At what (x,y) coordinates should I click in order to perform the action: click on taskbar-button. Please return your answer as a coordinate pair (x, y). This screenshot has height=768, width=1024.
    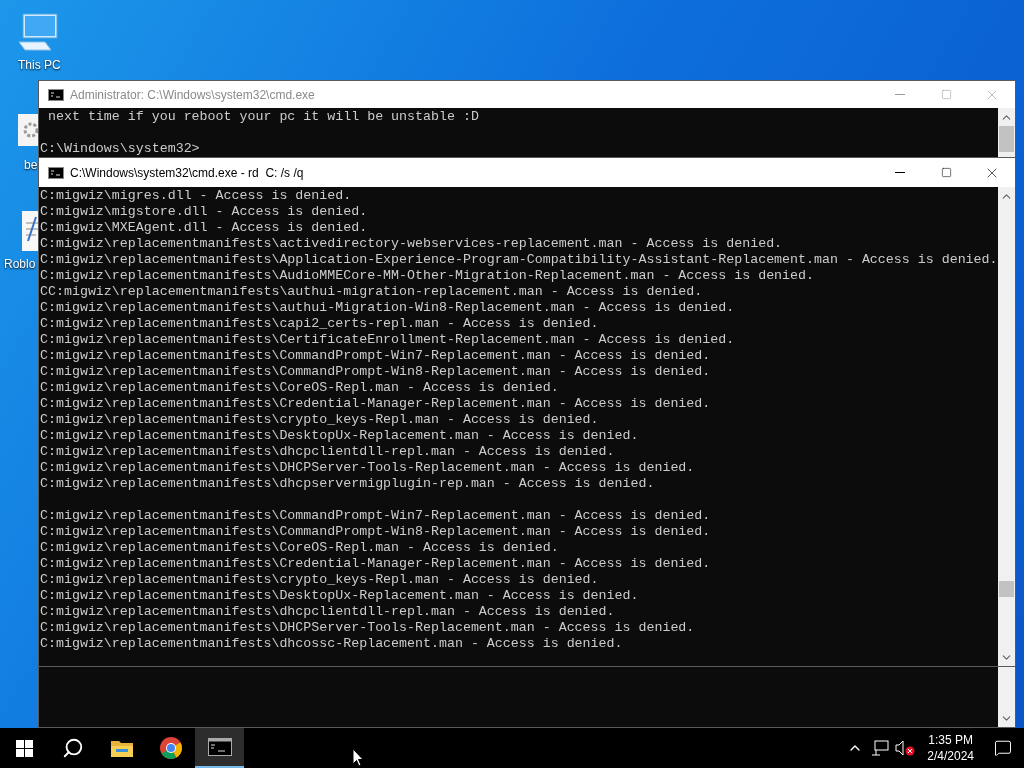
    Looking at the image, I should click on (219, 748).